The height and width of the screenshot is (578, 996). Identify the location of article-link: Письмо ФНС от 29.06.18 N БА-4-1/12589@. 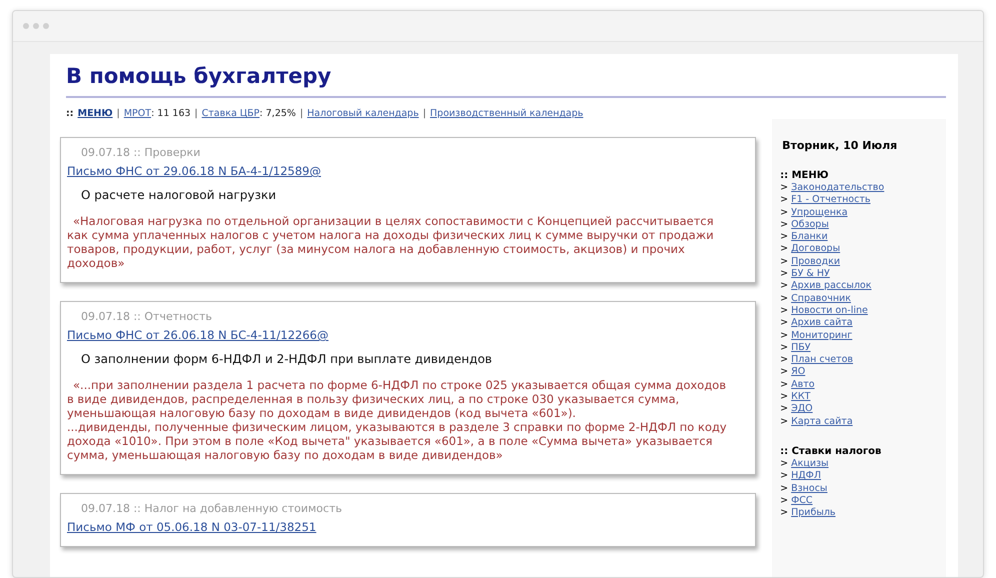
(399, 171).